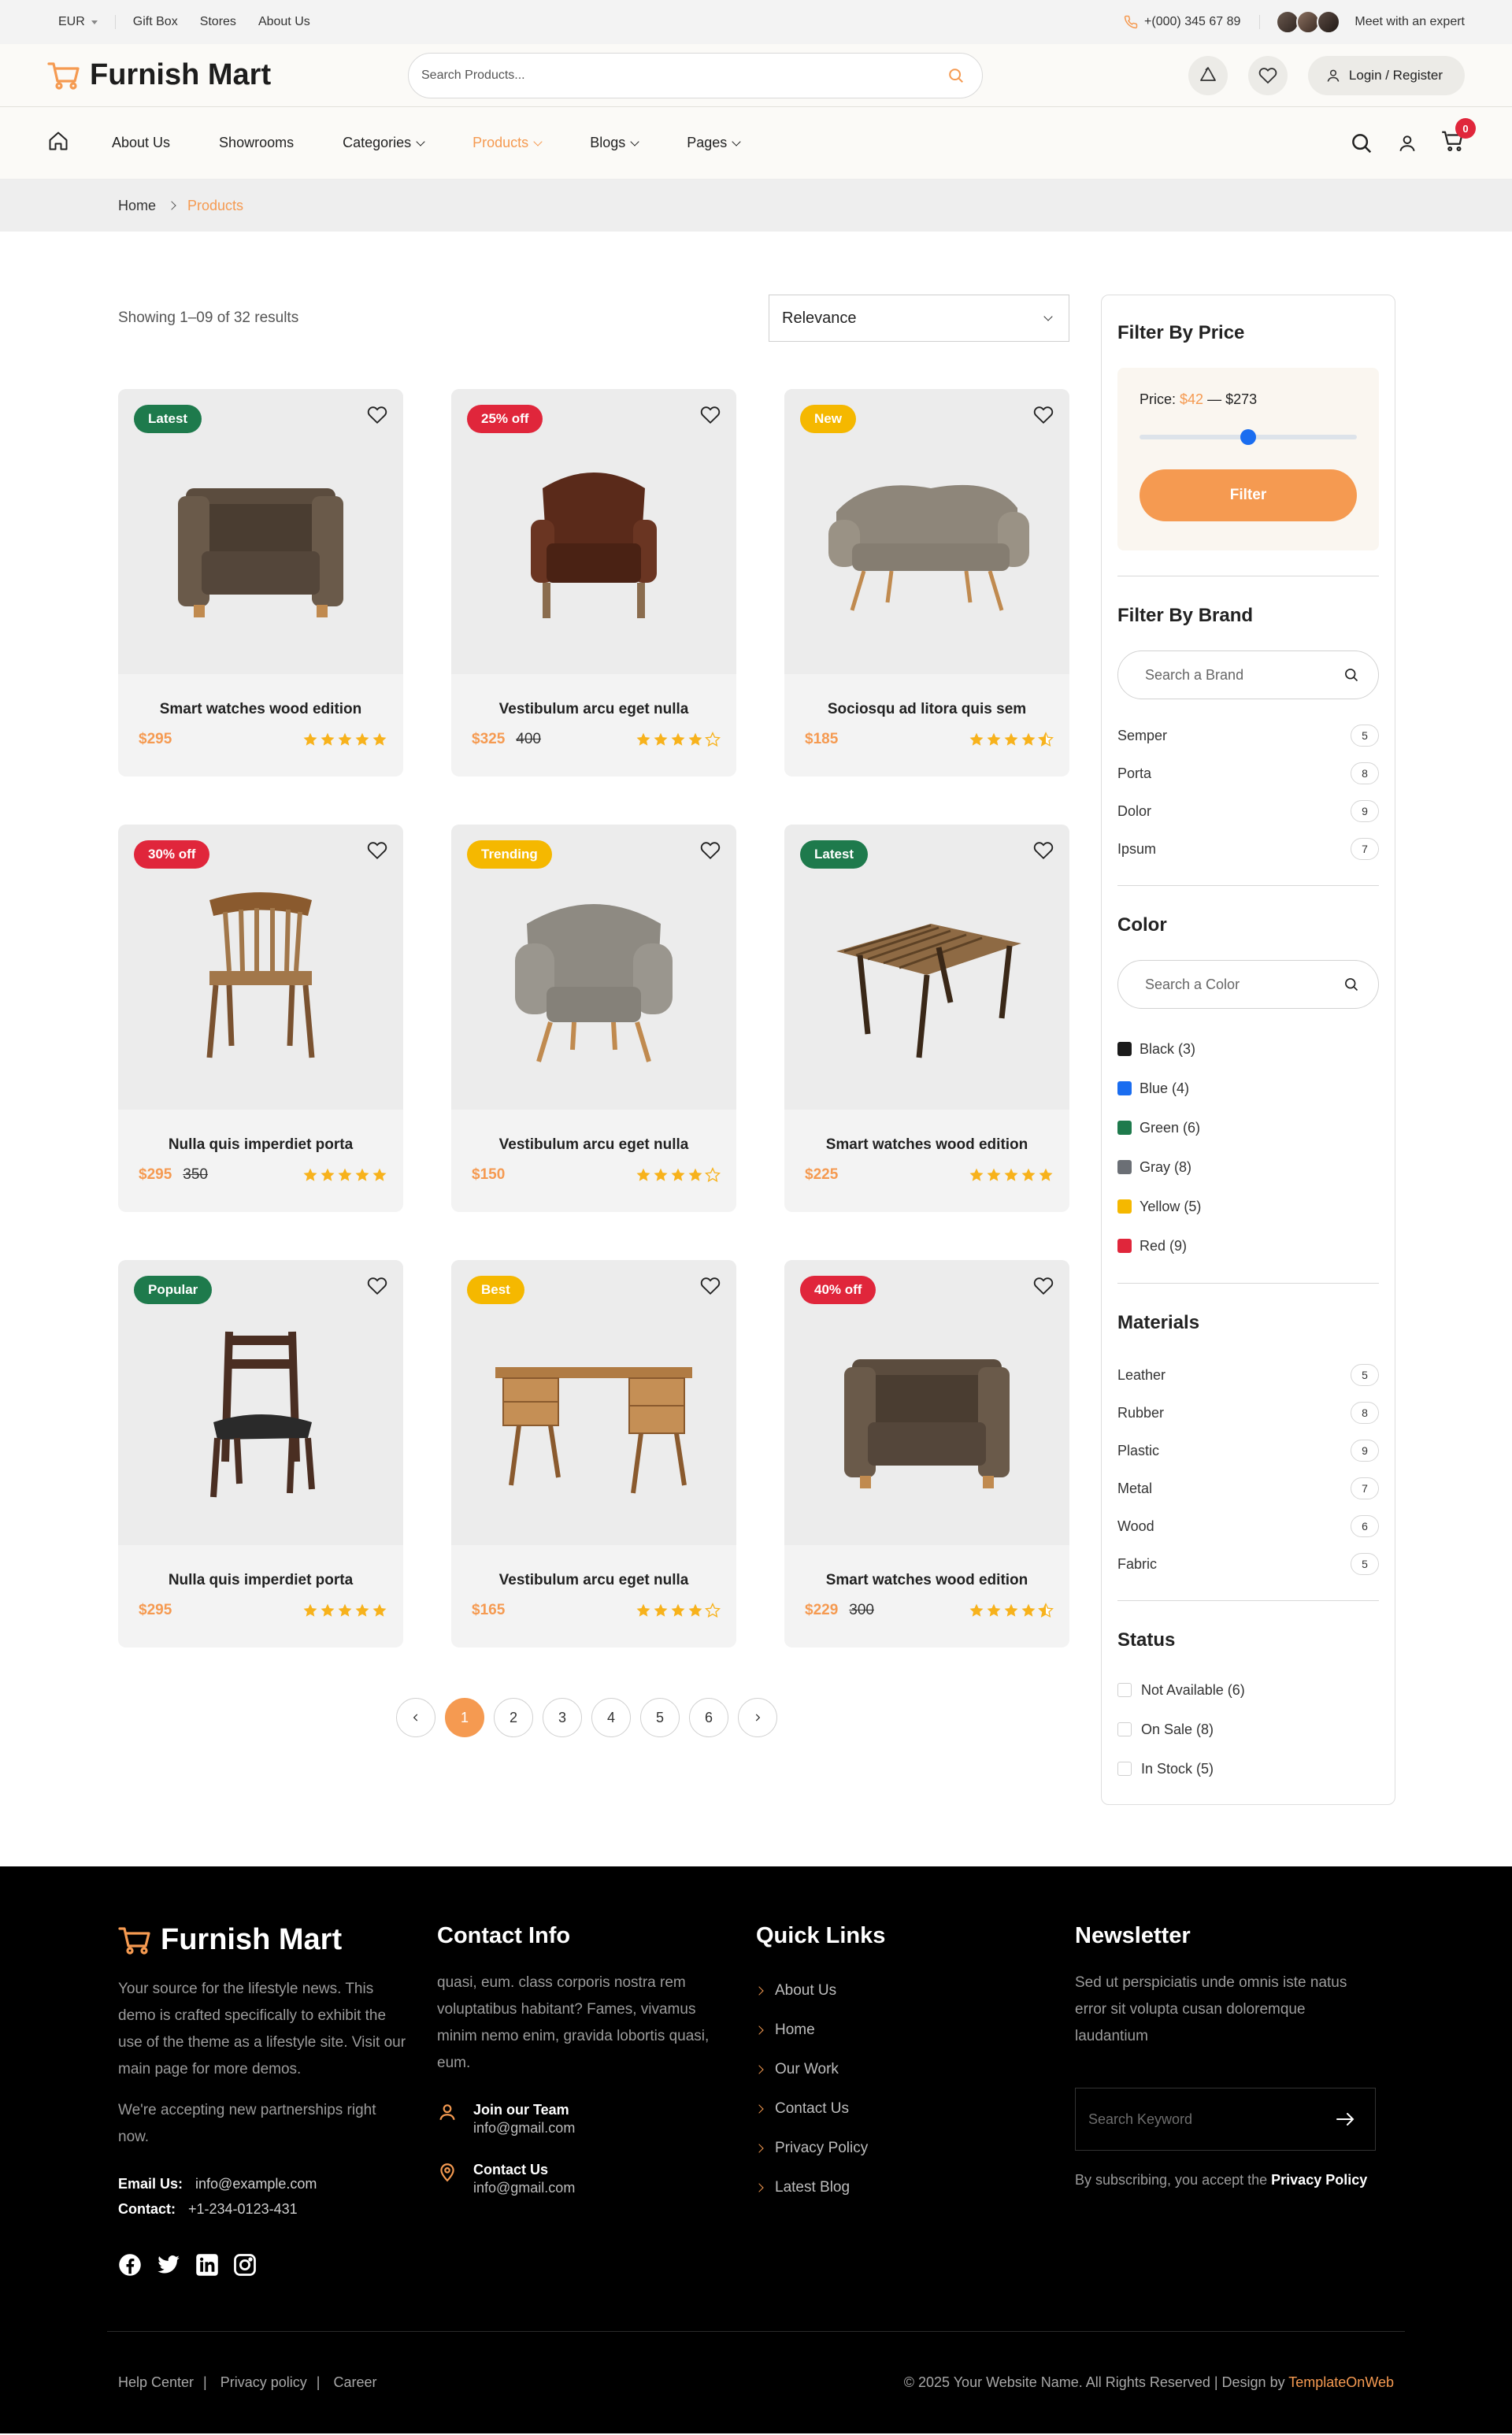 The width and height of the screenshot is (1512, 2435). I want to click on contact-us-email: info@gmail.com, so click(524, 2188).